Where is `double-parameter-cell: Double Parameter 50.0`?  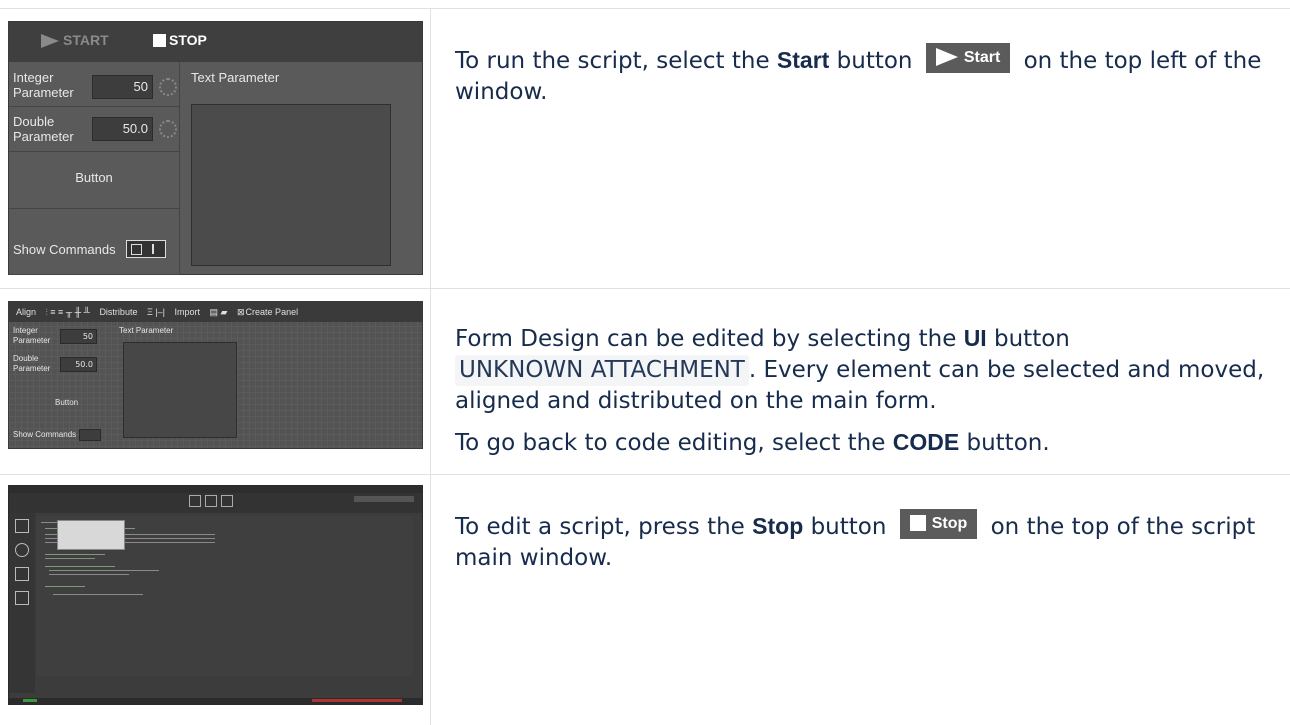 double-parameter-cell: Double Parameter 50.0 is located at coordinates (94, 129).